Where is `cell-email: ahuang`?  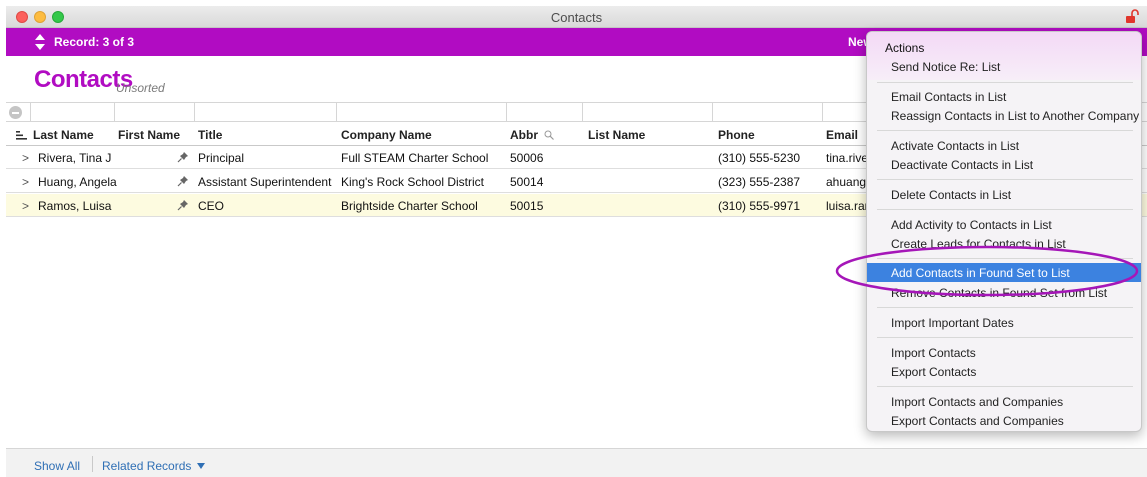
cell-email: ahuang is located at coordinates (846, 182).